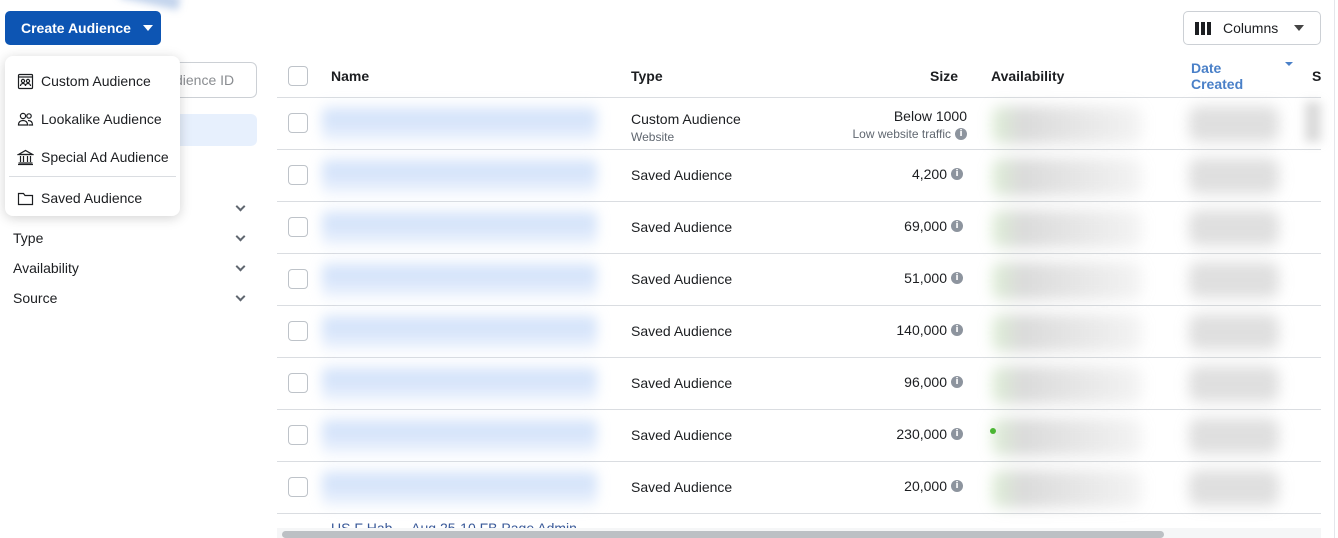 This screenshot has height=538, width=1338. I want to click on column-header-size: Size, so click(944, 76).